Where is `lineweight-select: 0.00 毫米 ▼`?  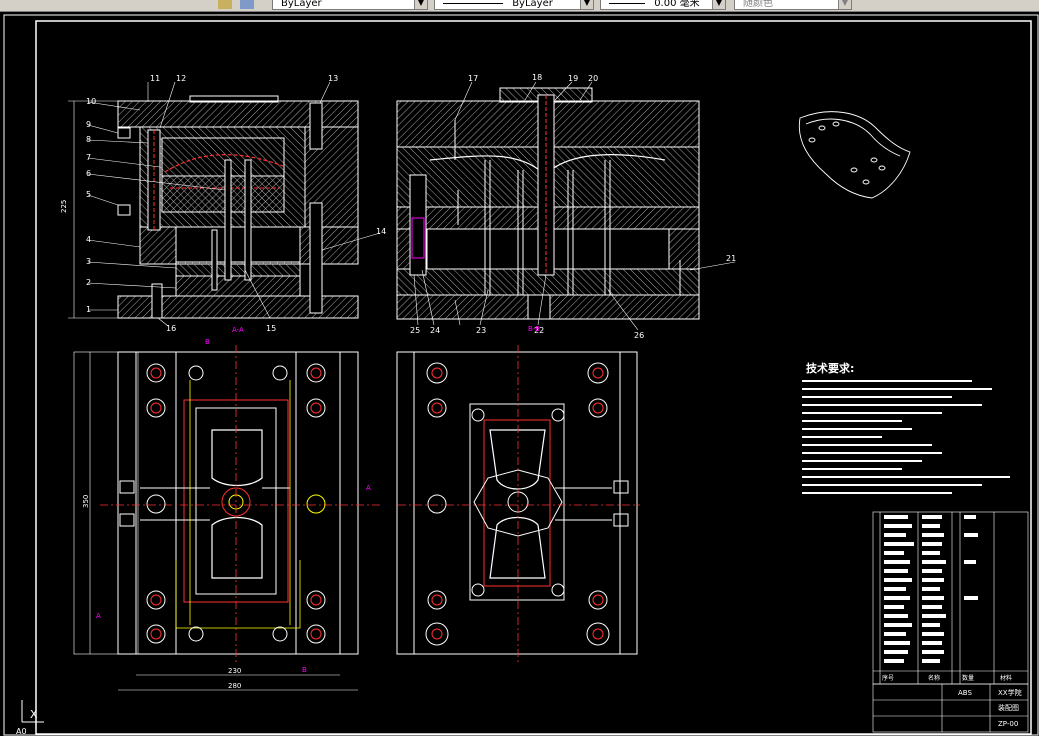
lineweight-select: 0.00 毫米 ▼ is located at coordinates (663, 5).